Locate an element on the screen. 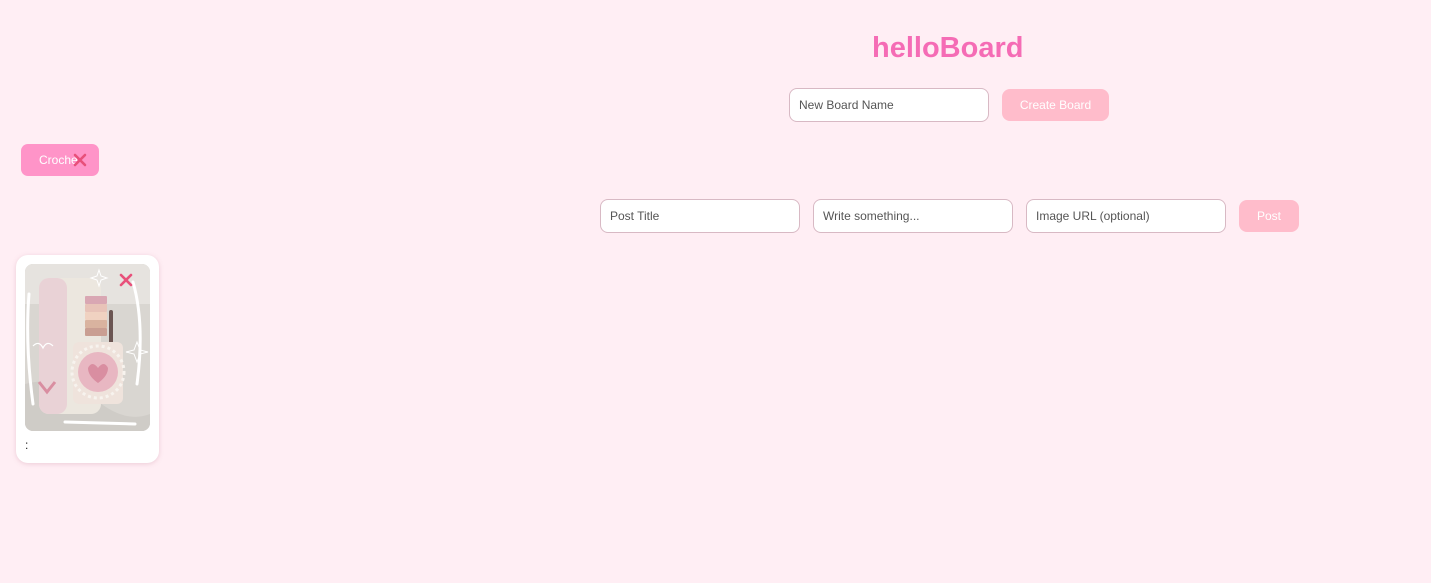 The width and height of the screenshot is (1431, 583). page-title: helloBoard is located at coordinates (948, 48).